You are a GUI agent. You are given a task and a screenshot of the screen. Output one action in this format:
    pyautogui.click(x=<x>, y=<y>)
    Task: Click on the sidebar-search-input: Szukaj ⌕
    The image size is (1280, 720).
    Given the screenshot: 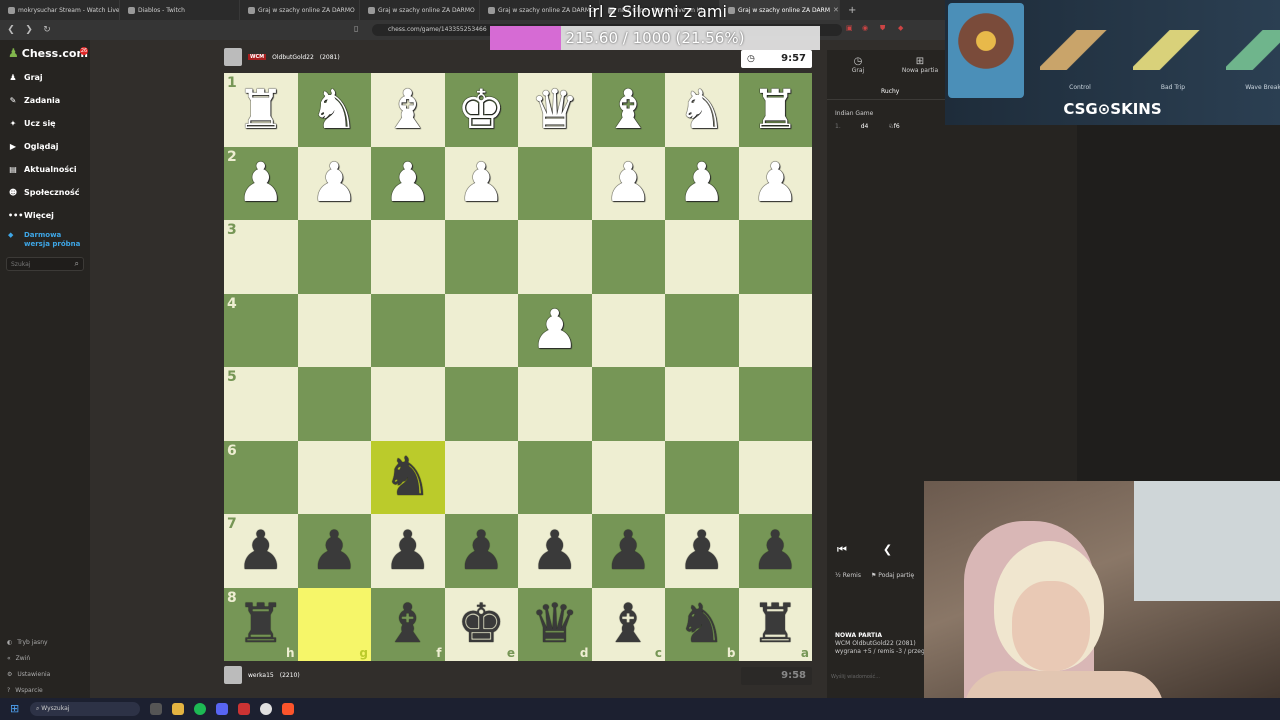 What is the action you would take?
    pyautogui.click(x=45, y=264)
    